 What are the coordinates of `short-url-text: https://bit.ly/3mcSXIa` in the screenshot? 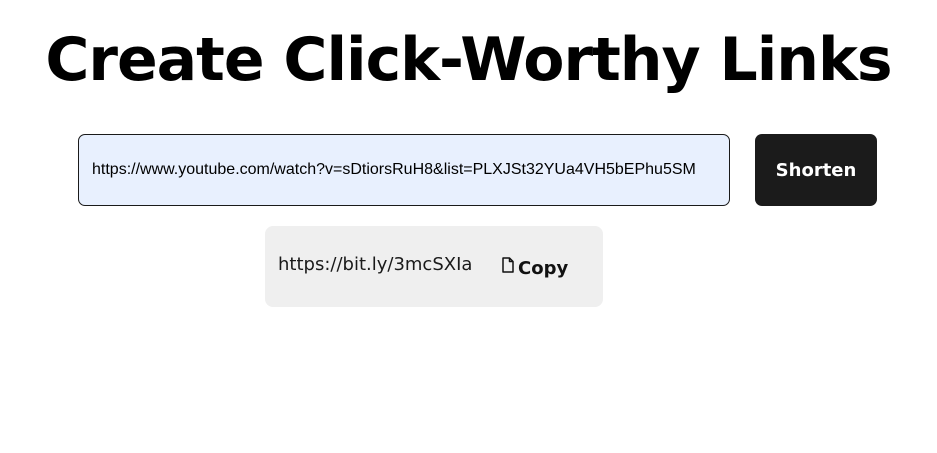 It's located at (375, 264).